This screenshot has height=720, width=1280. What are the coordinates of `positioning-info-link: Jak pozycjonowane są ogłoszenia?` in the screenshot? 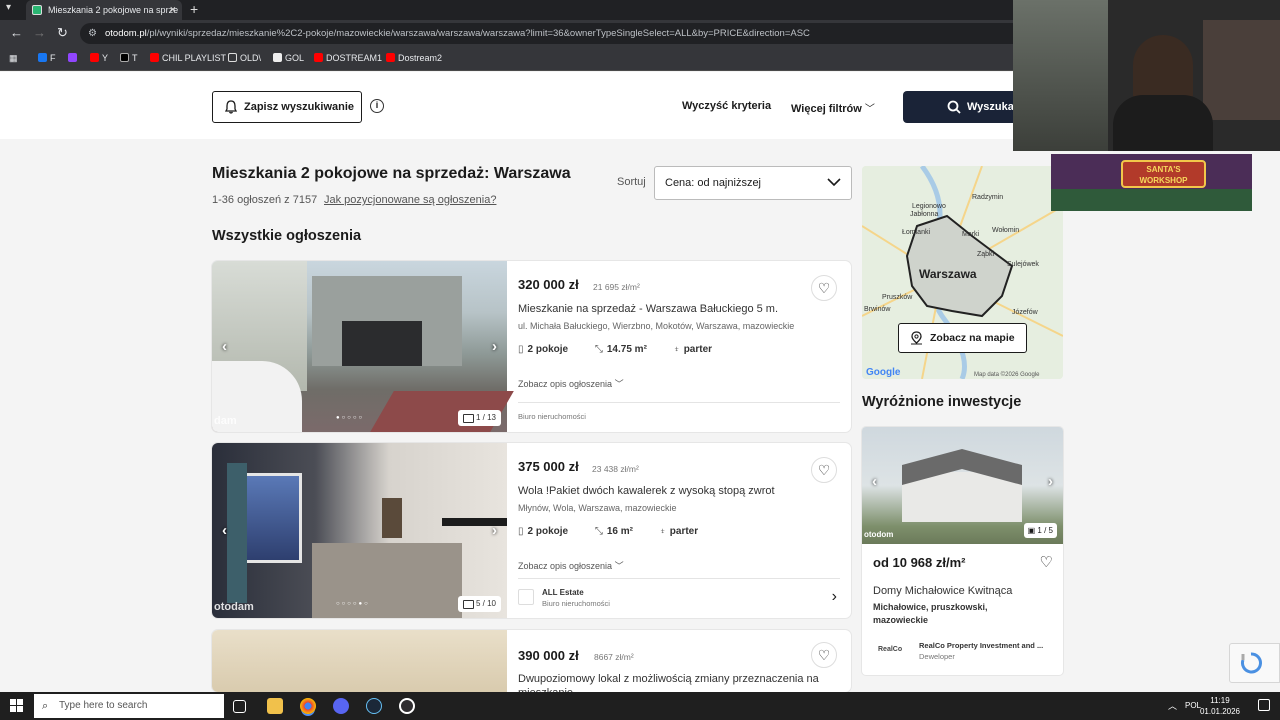 It's located at (410, 200).